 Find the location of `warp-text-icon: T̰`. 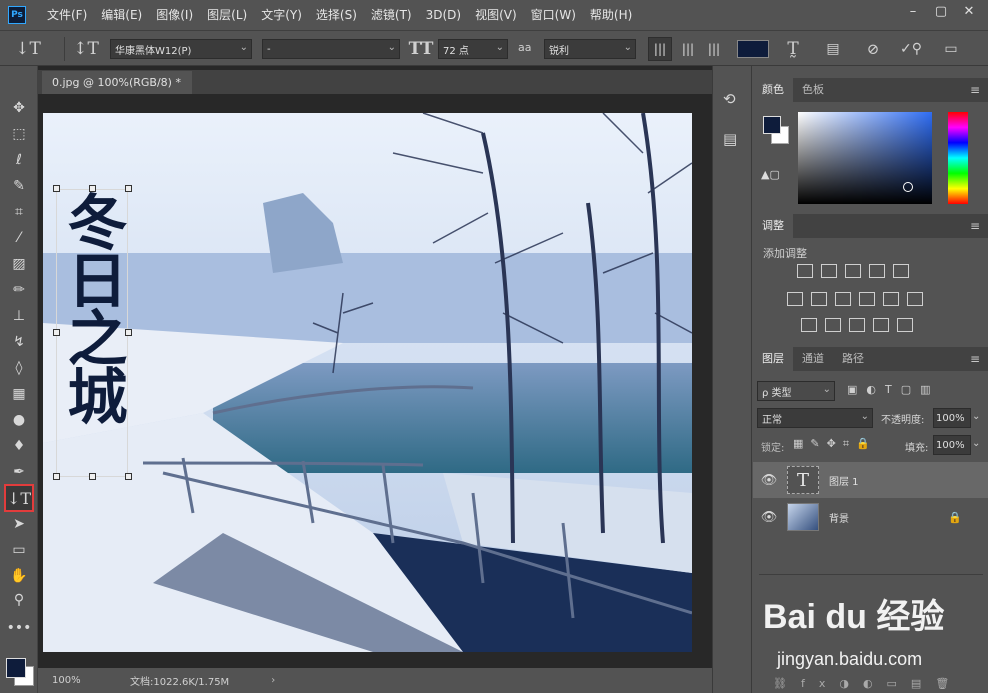

warp-text-icon: T̰ is located at coordinates (793, 49).